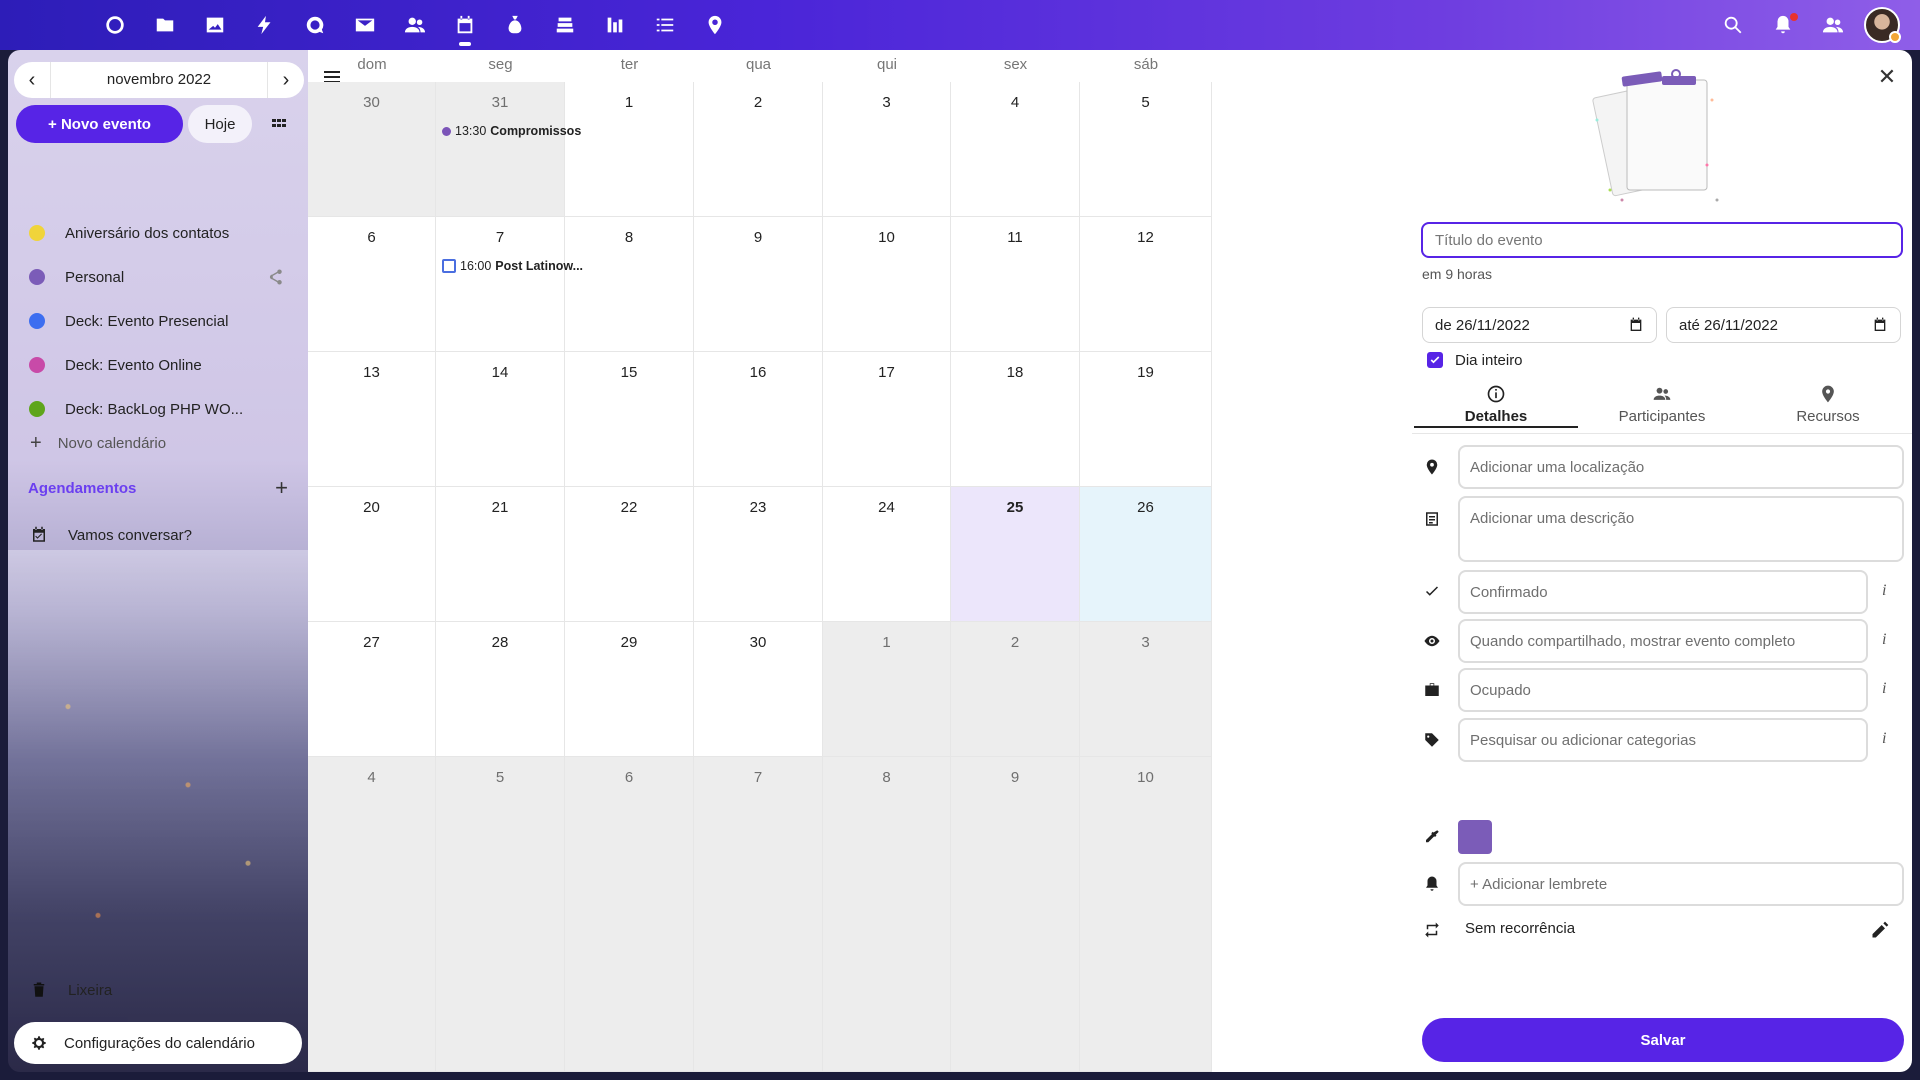  I want to click on day-number: 5, so click(1145, 102).